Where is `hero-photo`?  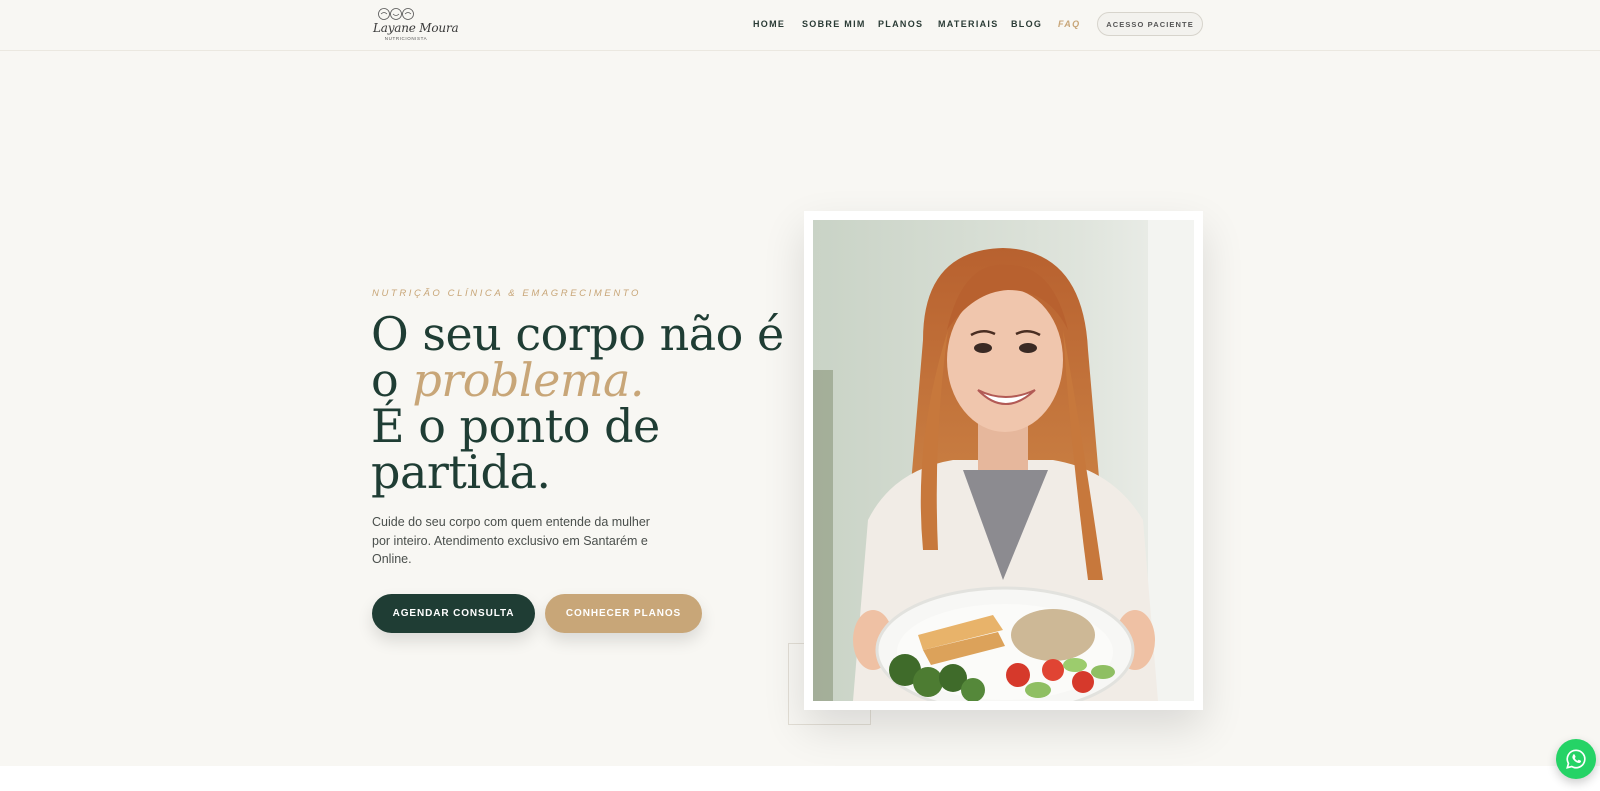 hero-photo is located at coordinates (1003, 460).